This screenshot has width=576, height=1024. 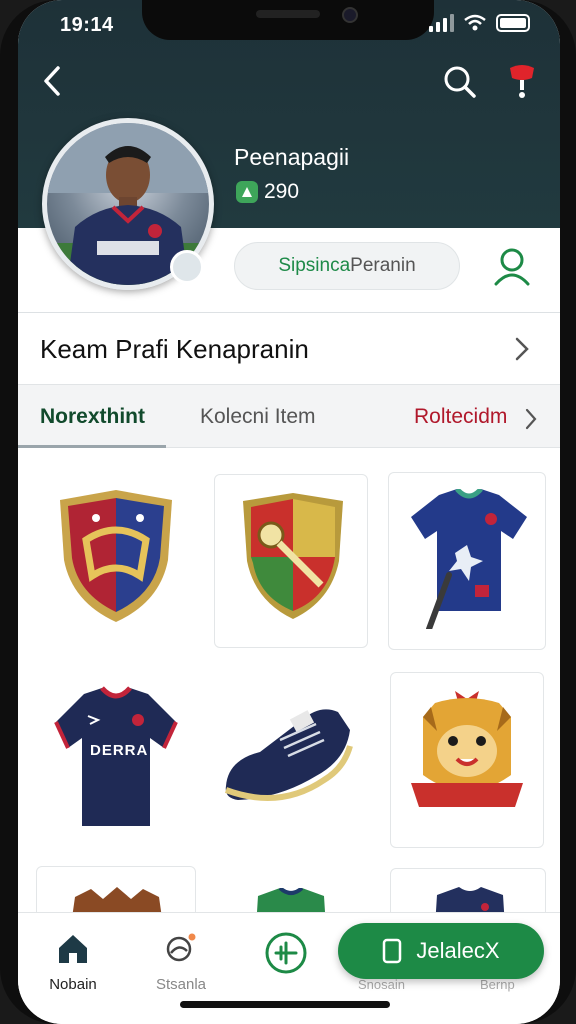 What do you see at coordinates (292, 157) in the screenshot?
I see `profile-name: Peenapagii` at bounding box center [292, 157].